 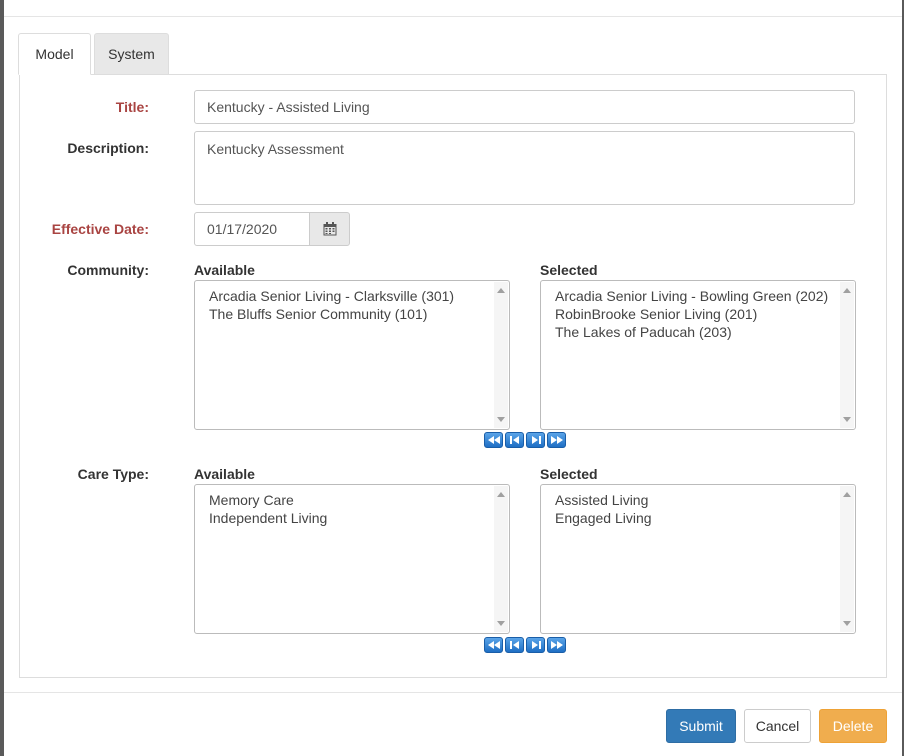 What do you see at coordinates (694, 518) in the screenshot?
I see `list-item: Engaged Living` at bounding box center [694, 518].